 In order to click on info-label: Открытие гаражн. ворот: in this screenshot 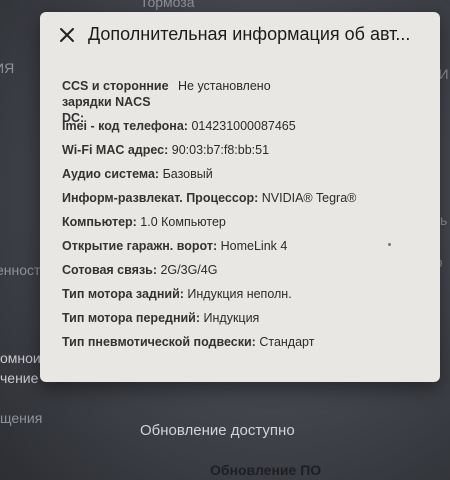, I will do `click(141, 246)`.